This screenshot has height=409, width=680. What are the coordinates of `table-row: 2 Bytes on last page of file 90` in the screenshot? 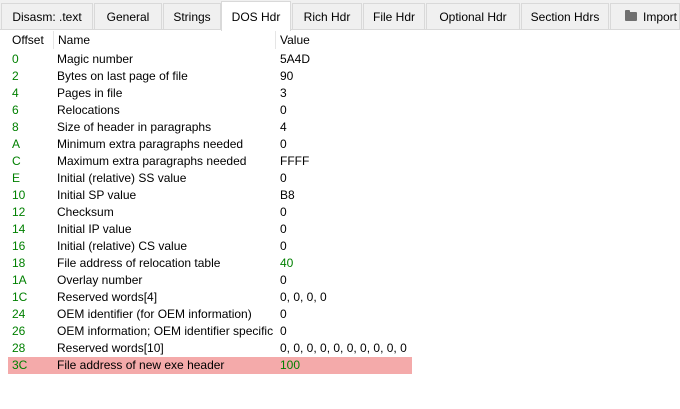 It's located at (340, 76).